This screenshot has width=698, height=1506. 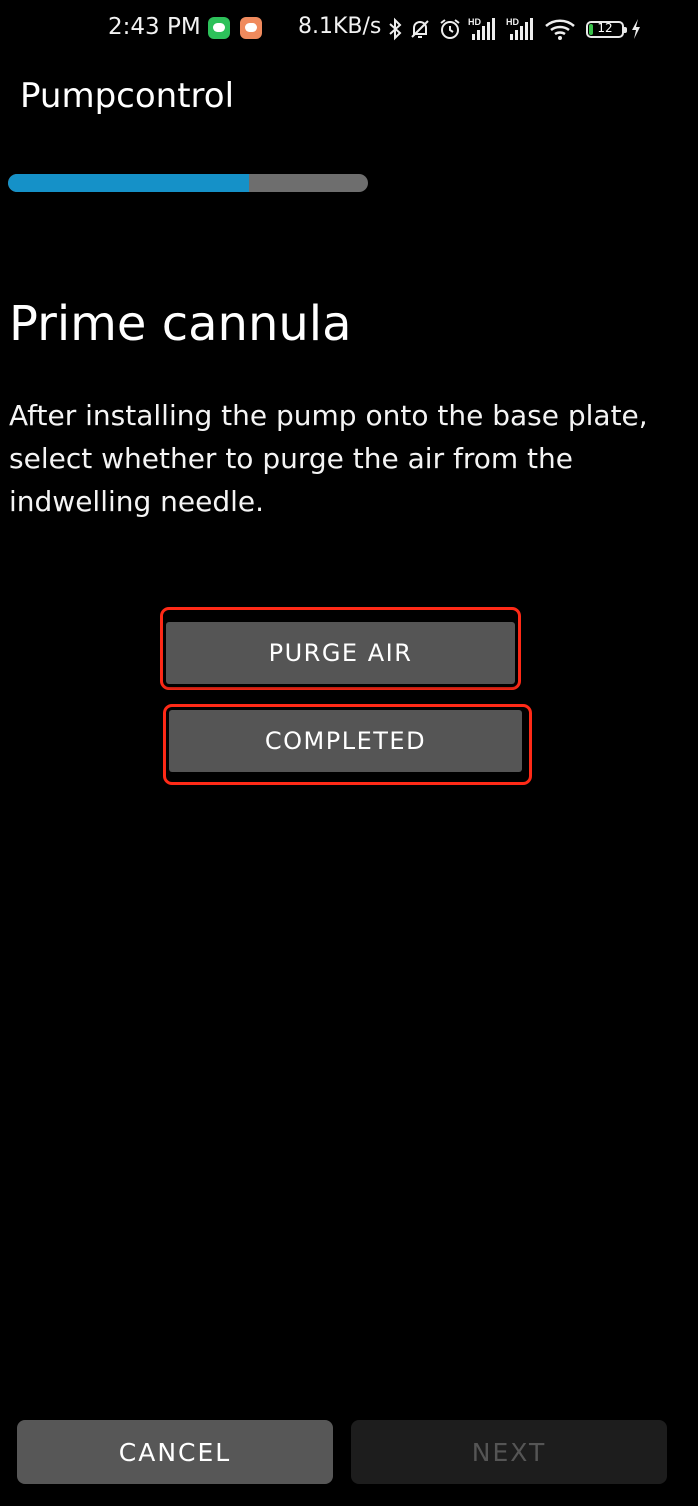 What do you see at coordinates (127, 96) in the screenshot?
I see `app-title: Pumpcontrol` at bounding box center [127, 96].